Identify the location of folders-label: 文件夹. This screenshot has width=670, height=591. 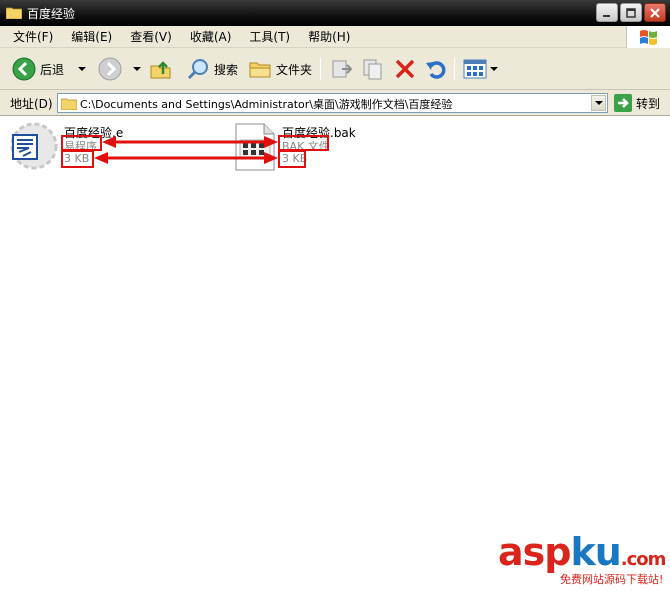
(294, 69).